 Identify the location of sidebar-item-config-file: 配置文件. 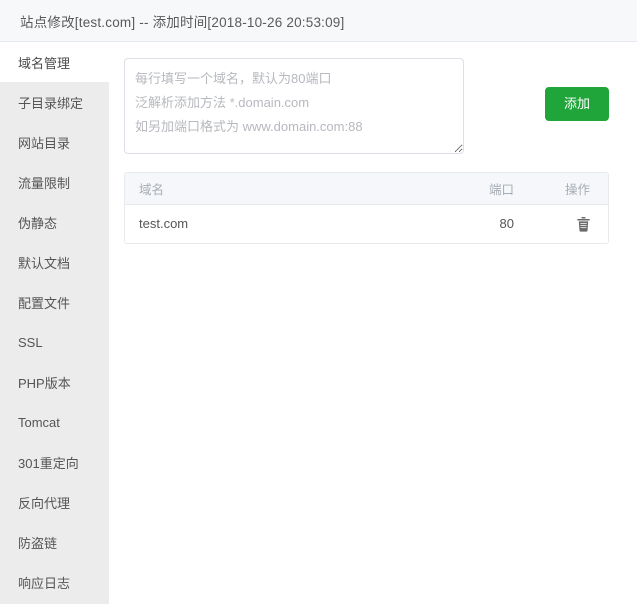
(54, 302).